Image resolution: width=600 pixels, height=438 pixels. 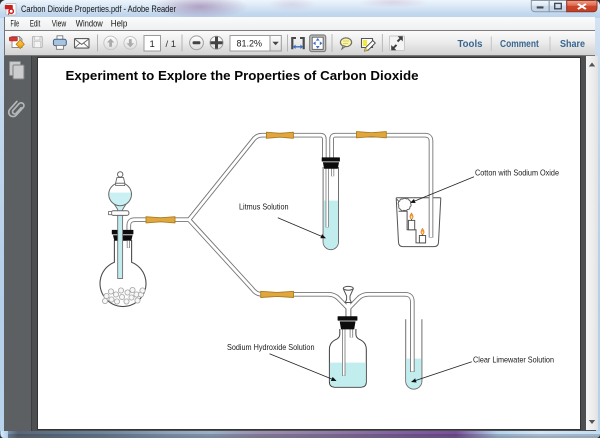 What do you see at coordinates (513, 359) in the screenshot?
I see `svg-text: Clear Limewater Solution` at bounding box center [513, 359].